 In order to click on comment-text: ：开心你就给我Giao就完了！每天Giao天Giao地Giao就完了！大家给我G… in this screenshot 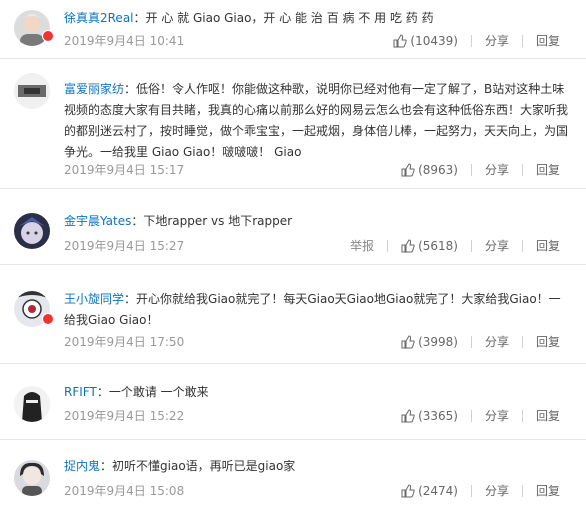, I will do `click(312, 309)`.